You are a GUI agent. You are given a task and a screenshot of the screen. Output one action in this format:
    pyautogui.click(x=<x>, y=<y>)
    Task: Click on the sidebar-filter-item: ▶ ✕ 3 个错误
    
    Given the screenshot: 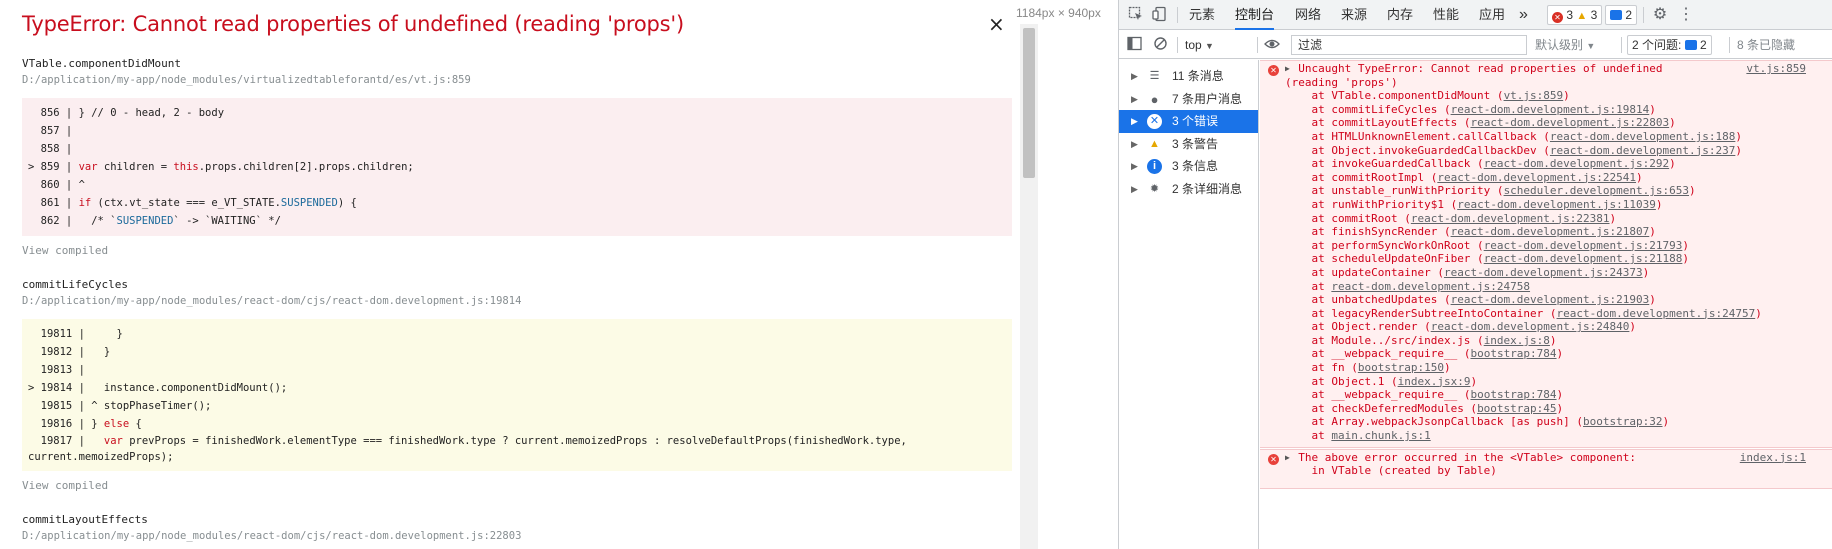 What is the action you would take?
    pyautogui.click(x=1188, y=122)
    